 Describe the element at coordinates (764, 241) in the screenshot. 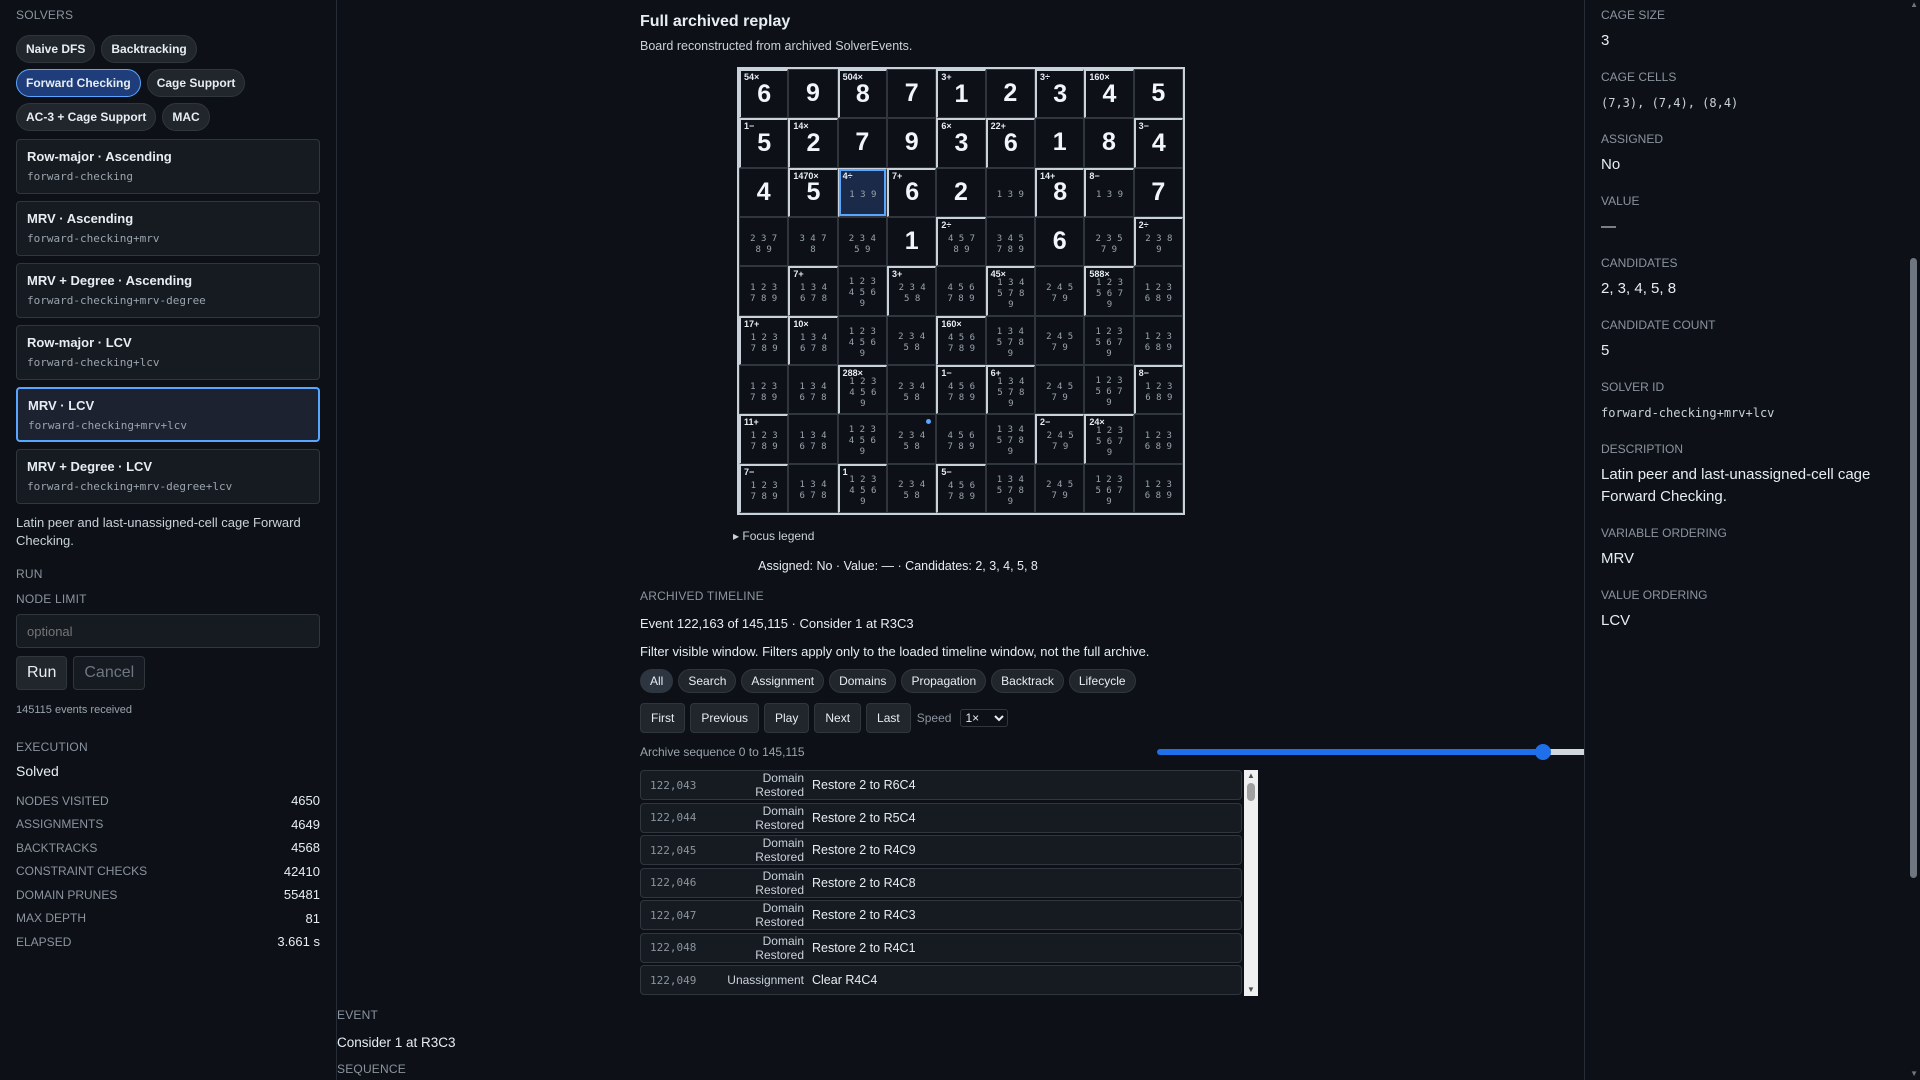

I see `board-cell: 2 3 7 8 9` at that location.